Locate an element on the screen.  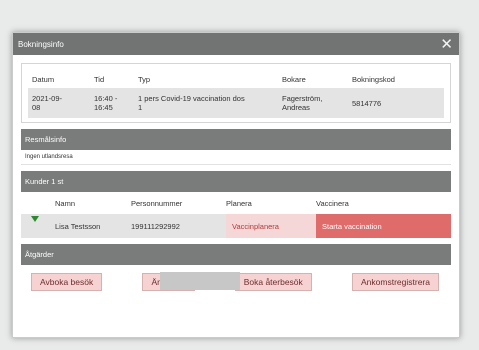
cell-namn: Lisa Testsson is located at coordinates (78, 226).